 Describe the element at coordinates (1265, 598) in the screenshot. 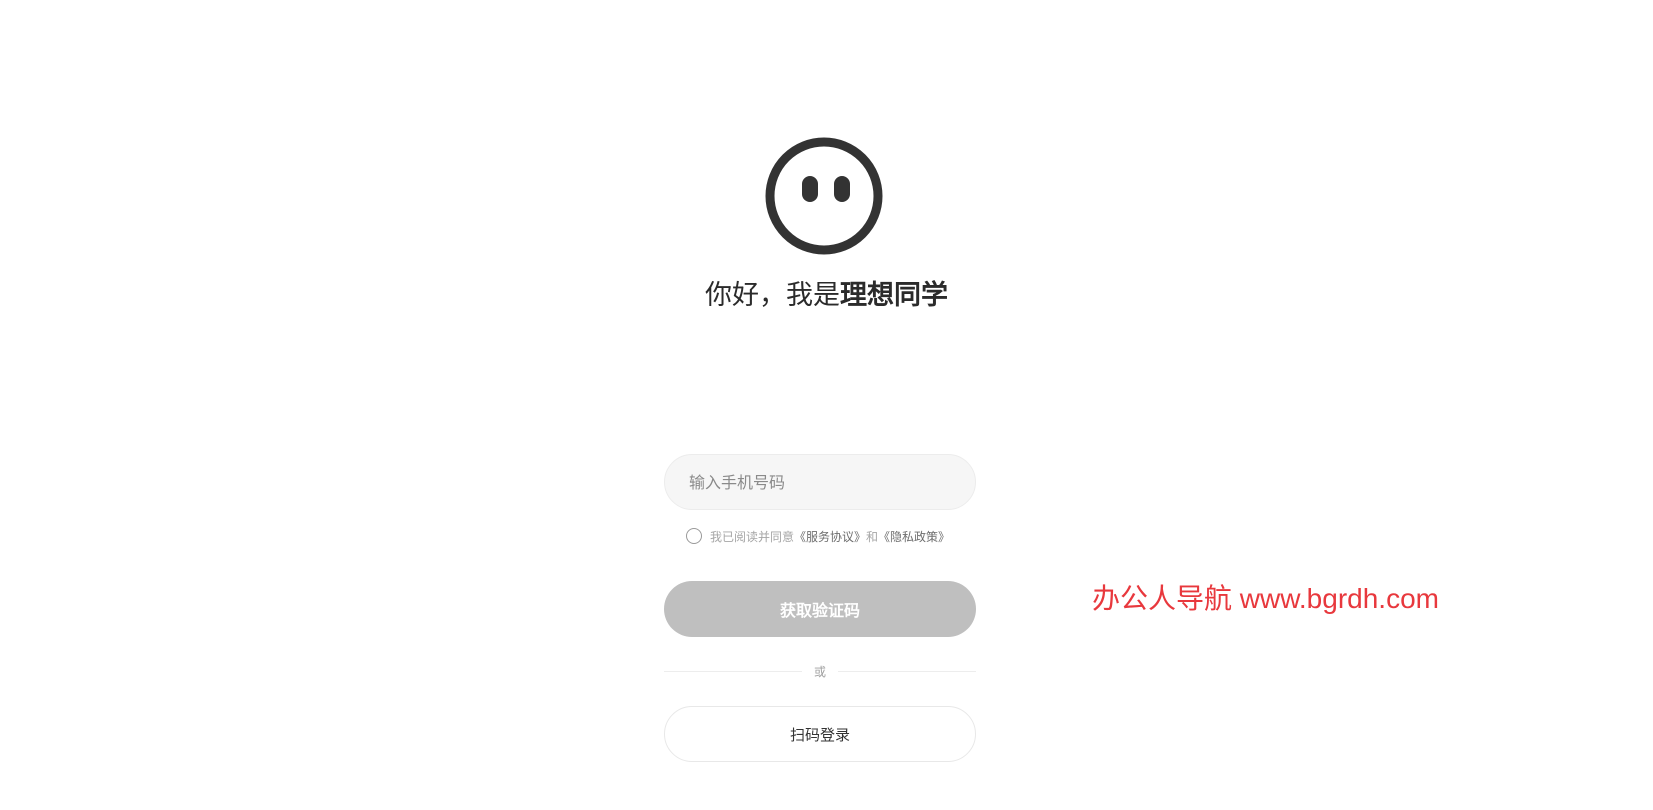

I see `watermark-text: 办公人导航 www.bgrdh.com` at that location.